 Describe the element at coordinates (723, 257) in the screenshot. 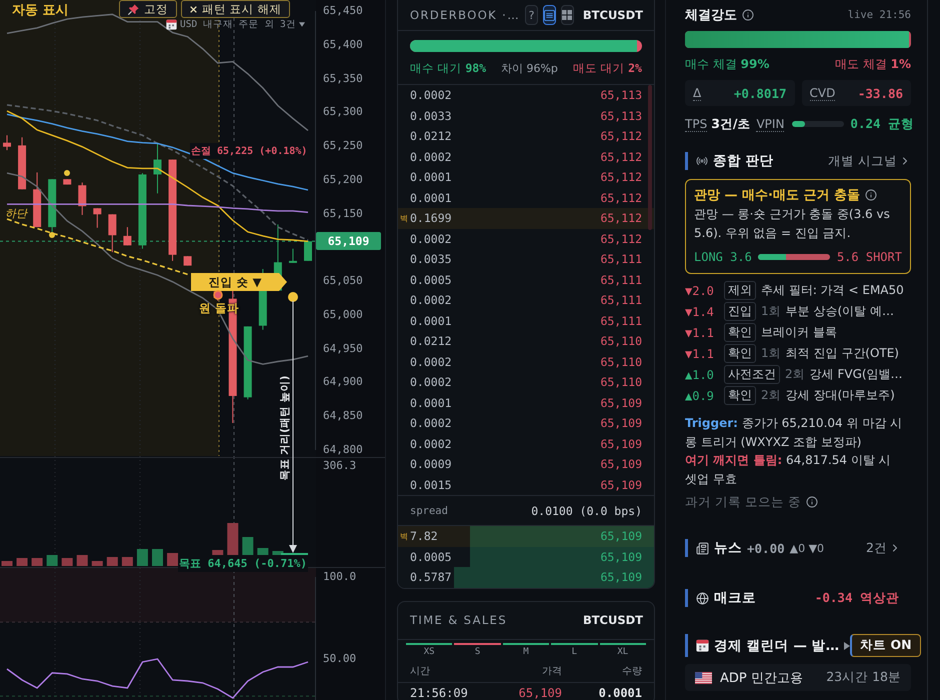

I see `long-score: LONG 3.6` at that location.